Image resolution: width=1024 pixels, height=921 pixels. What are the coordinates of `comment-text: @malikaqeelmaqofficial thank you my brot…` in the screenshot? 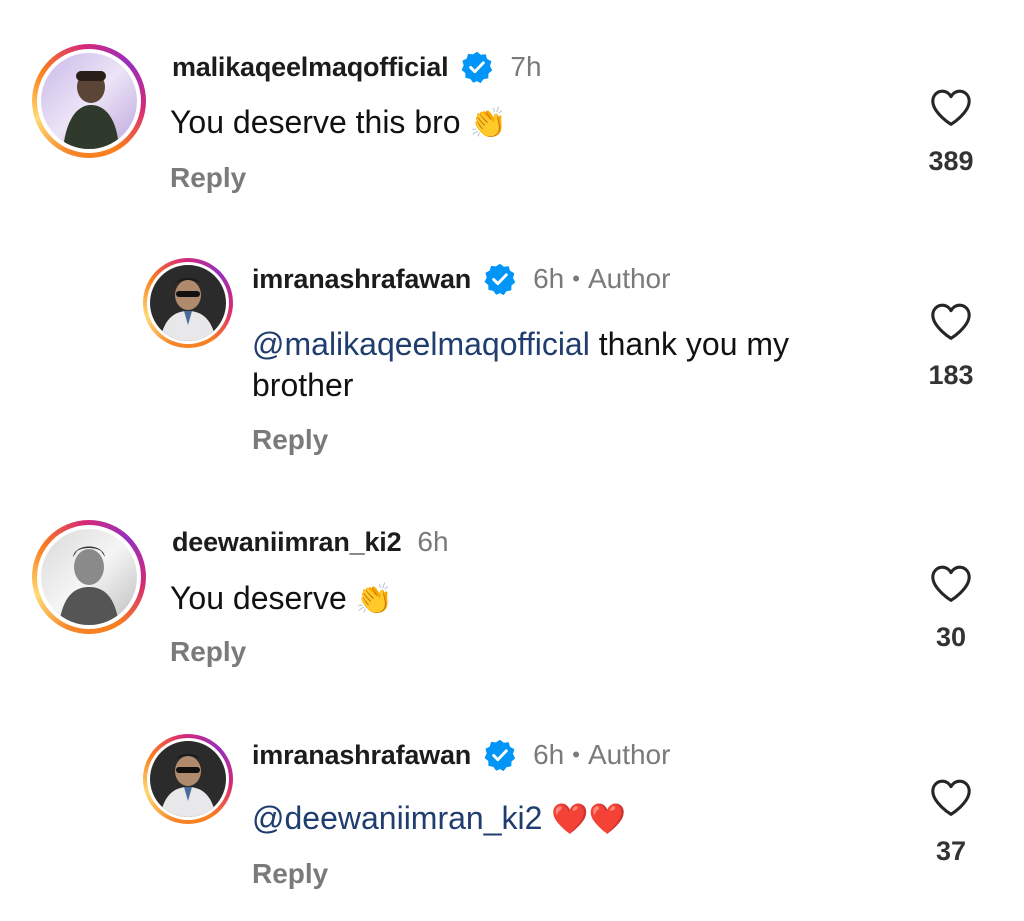 It's located at (521, 364).